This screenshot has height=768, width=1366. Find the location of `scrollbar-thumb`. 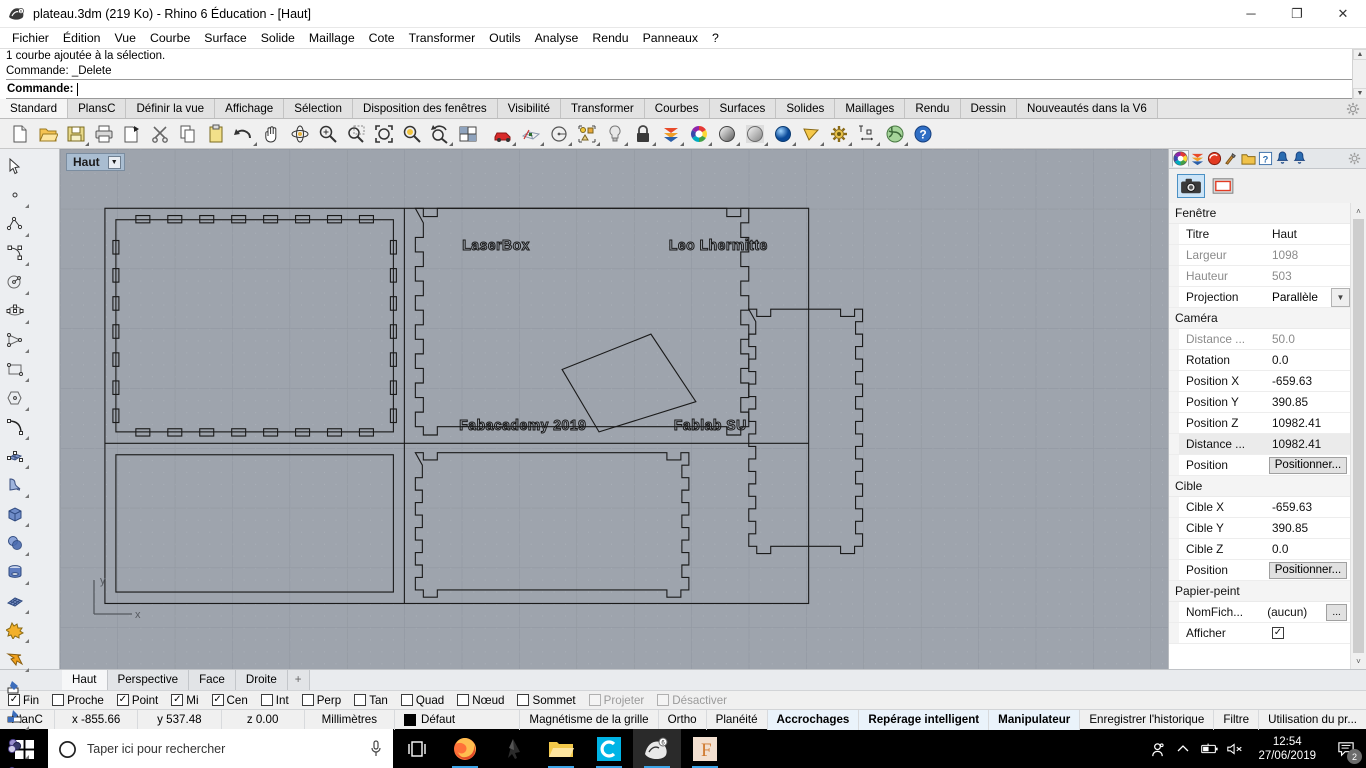

scrollbar-thumb is located at coordinates (1358, 436).